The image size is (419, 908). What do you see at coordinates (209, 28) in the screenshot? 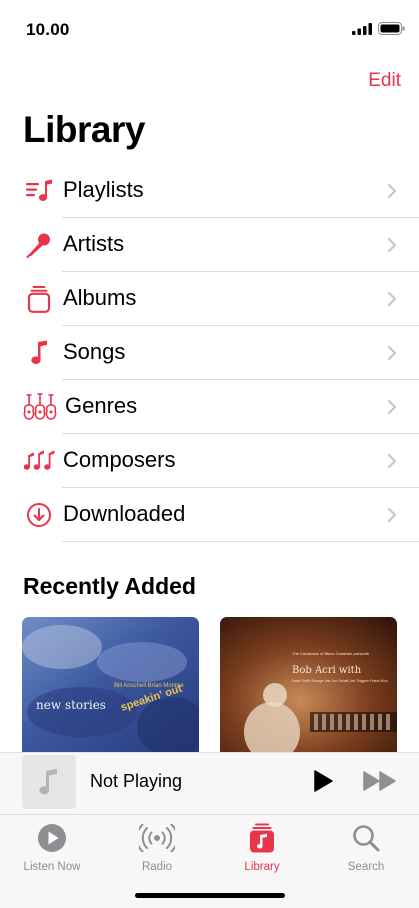
I see `status-bar: 10.00` at bounding box center [209, 28].